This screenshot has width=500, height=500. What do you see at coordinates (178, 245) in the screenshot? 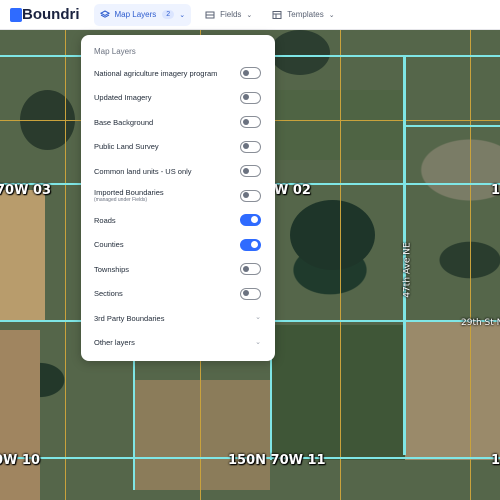
I see `layer-row-counties: Counties` at bounding box center [178, 245].